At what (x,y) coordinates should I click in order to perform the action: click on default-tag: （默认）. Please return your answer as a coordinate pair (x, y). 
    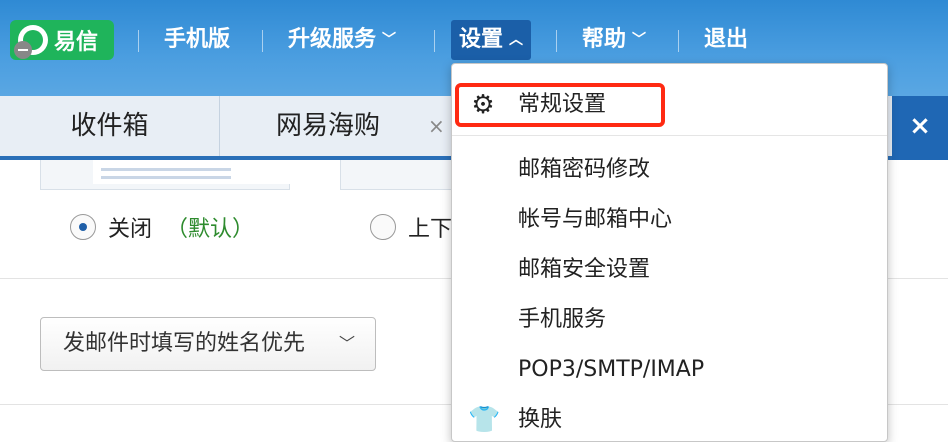
    Looking at the image, I should click on (210, 229).